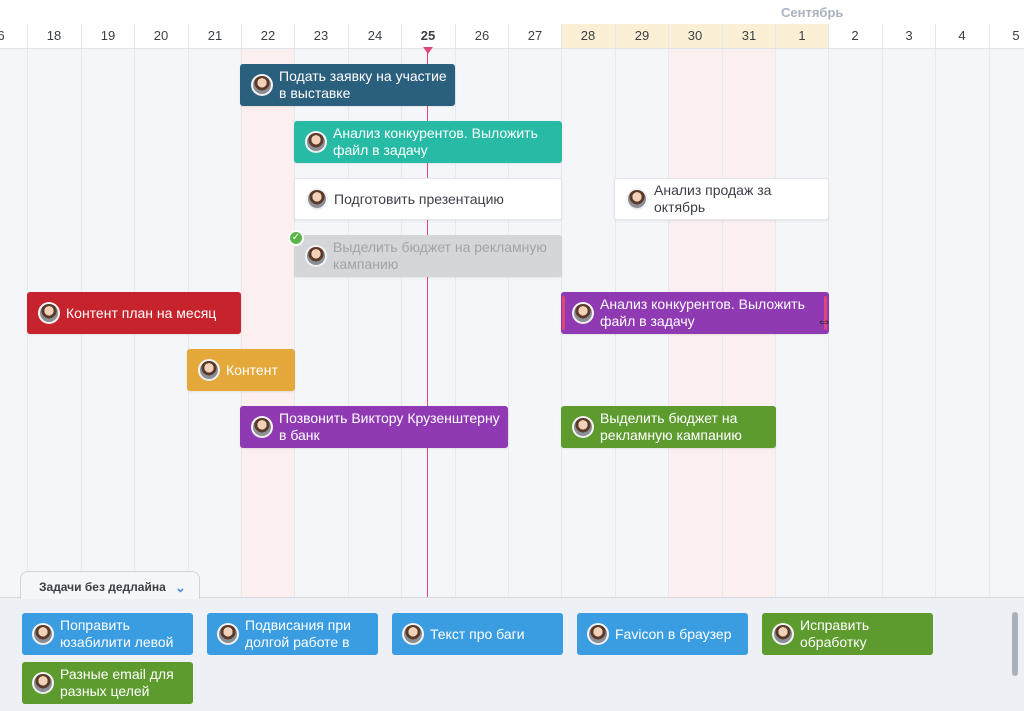 The width and height of the screenshot is (1024, 711). I want to click on no-deadline-tab: Задачи без дедлайна ⌄, so click(110, 585).